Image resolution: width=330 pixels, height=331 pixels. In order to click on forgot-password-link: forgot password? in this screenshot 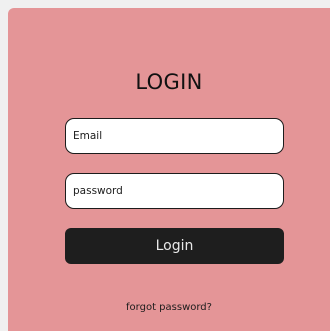, I will do `click(169, 307)`.